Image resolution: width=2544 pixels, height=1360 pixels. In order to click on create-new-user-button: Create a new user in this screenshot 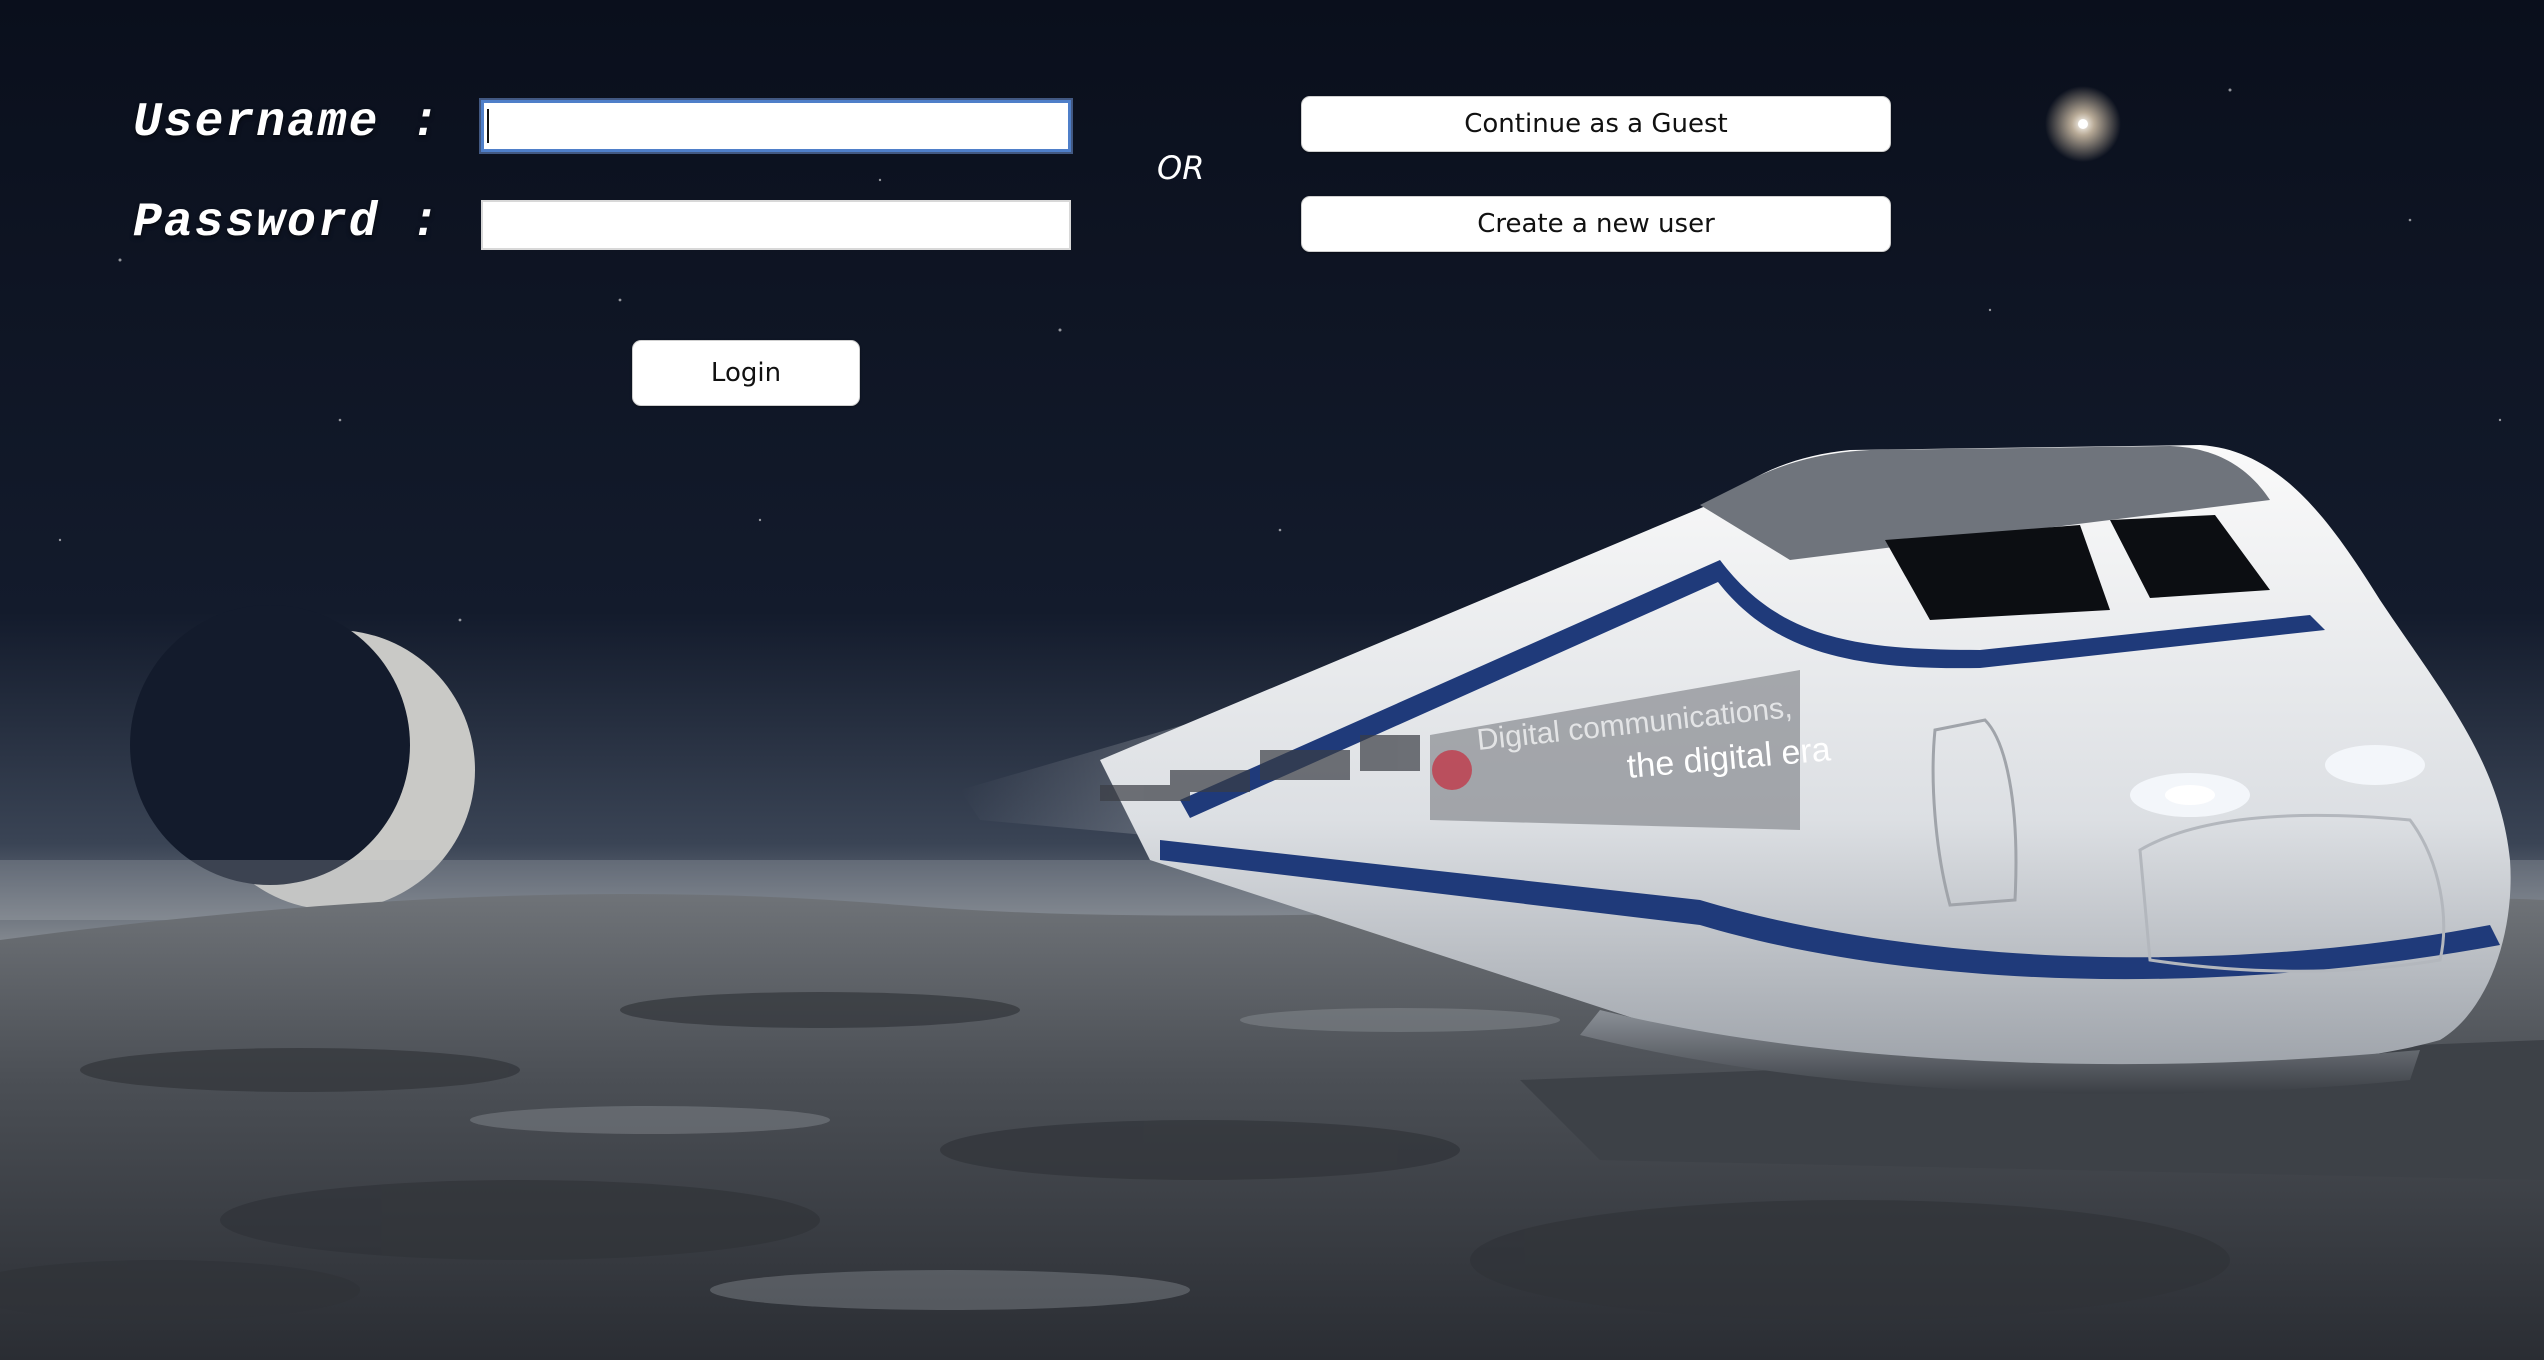, I will do `click(1596, 224)`.